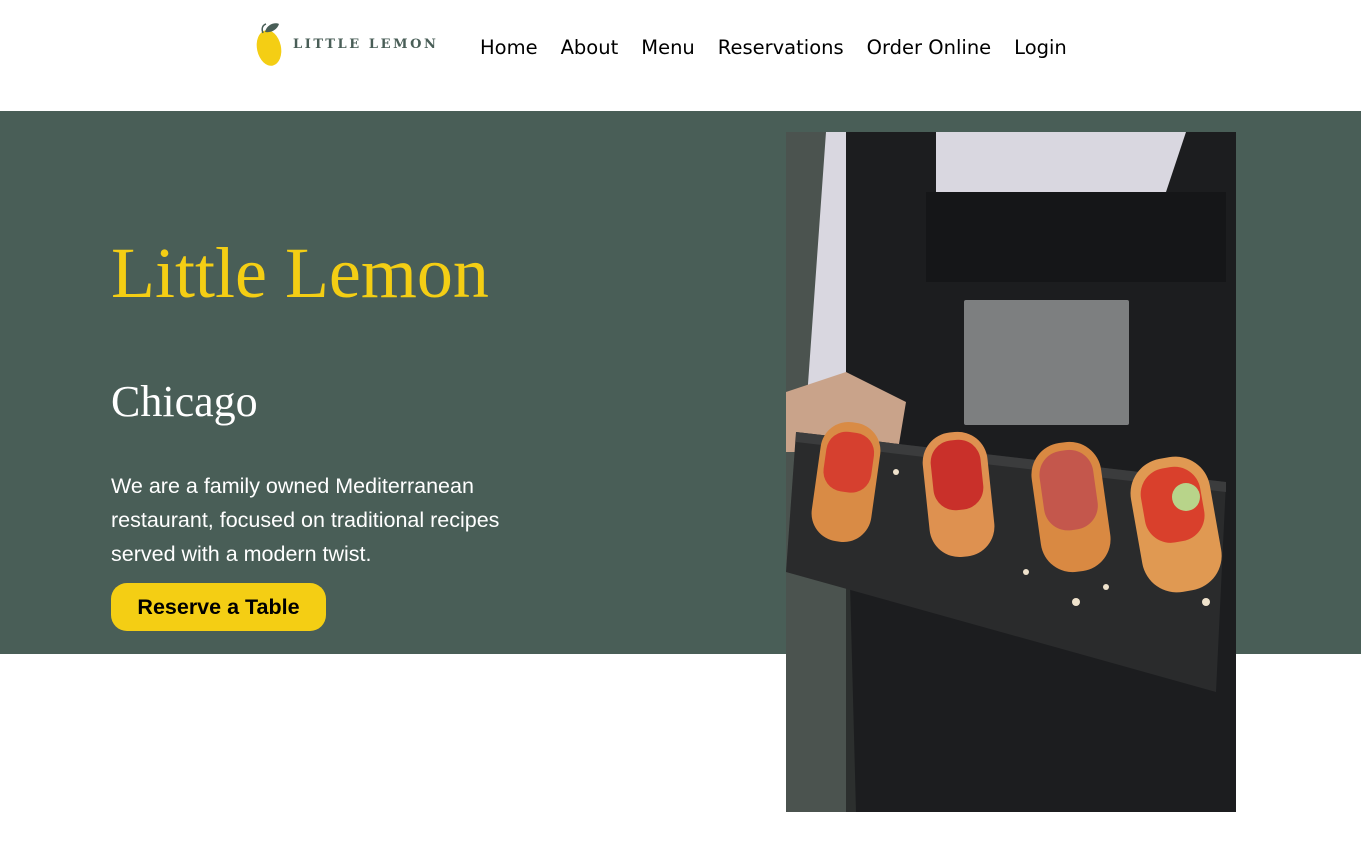  I want to click on nav-link-order-online: Order Online, so click(929, 47).